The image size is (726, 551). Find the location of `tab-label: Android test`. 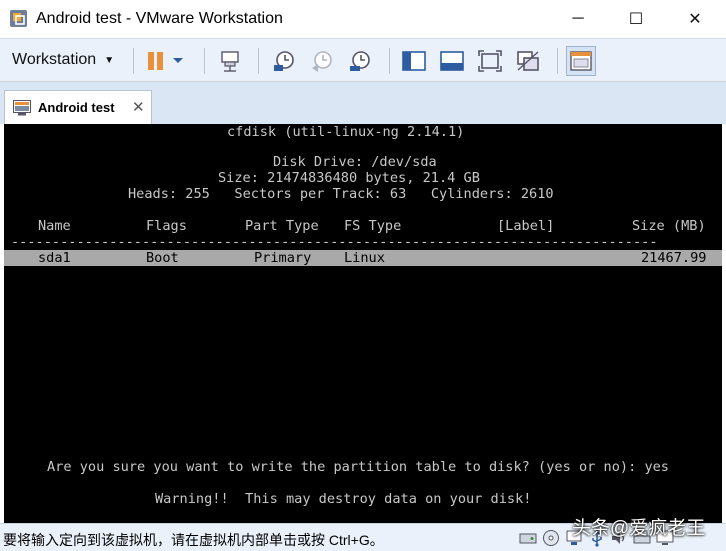

tab-label: Android test is located at coordinates (76, 107).